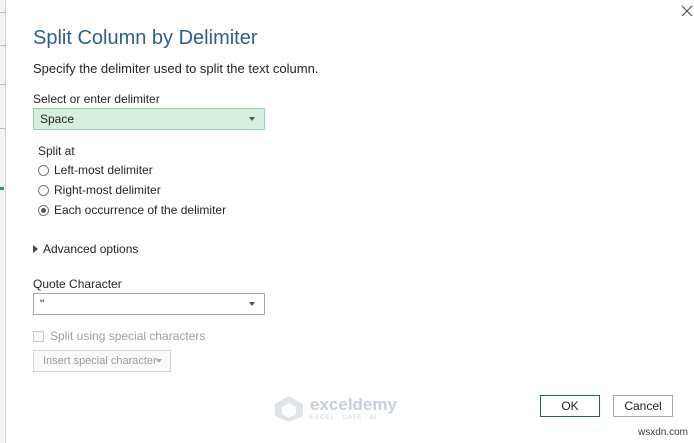 The width and height of the screenshot is (694, 443). I want to click on radio-button-selected-icon, so click(43, 210).